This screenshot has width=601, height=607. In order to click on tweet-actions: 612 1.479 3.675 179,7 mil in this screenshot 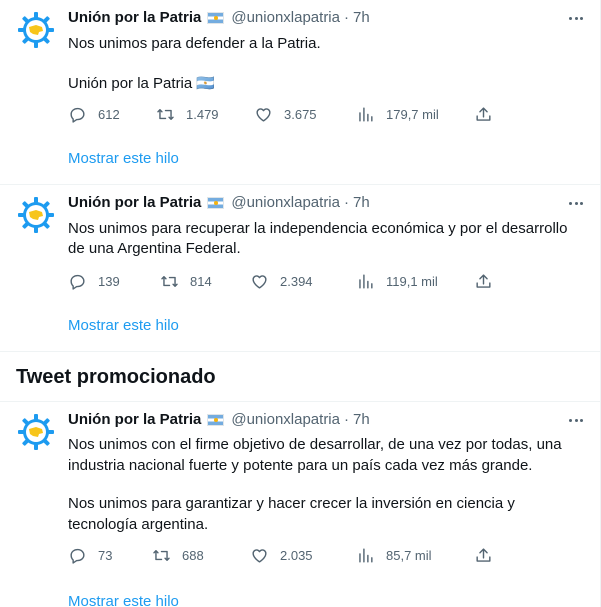, I will do `click(283, 114)`.